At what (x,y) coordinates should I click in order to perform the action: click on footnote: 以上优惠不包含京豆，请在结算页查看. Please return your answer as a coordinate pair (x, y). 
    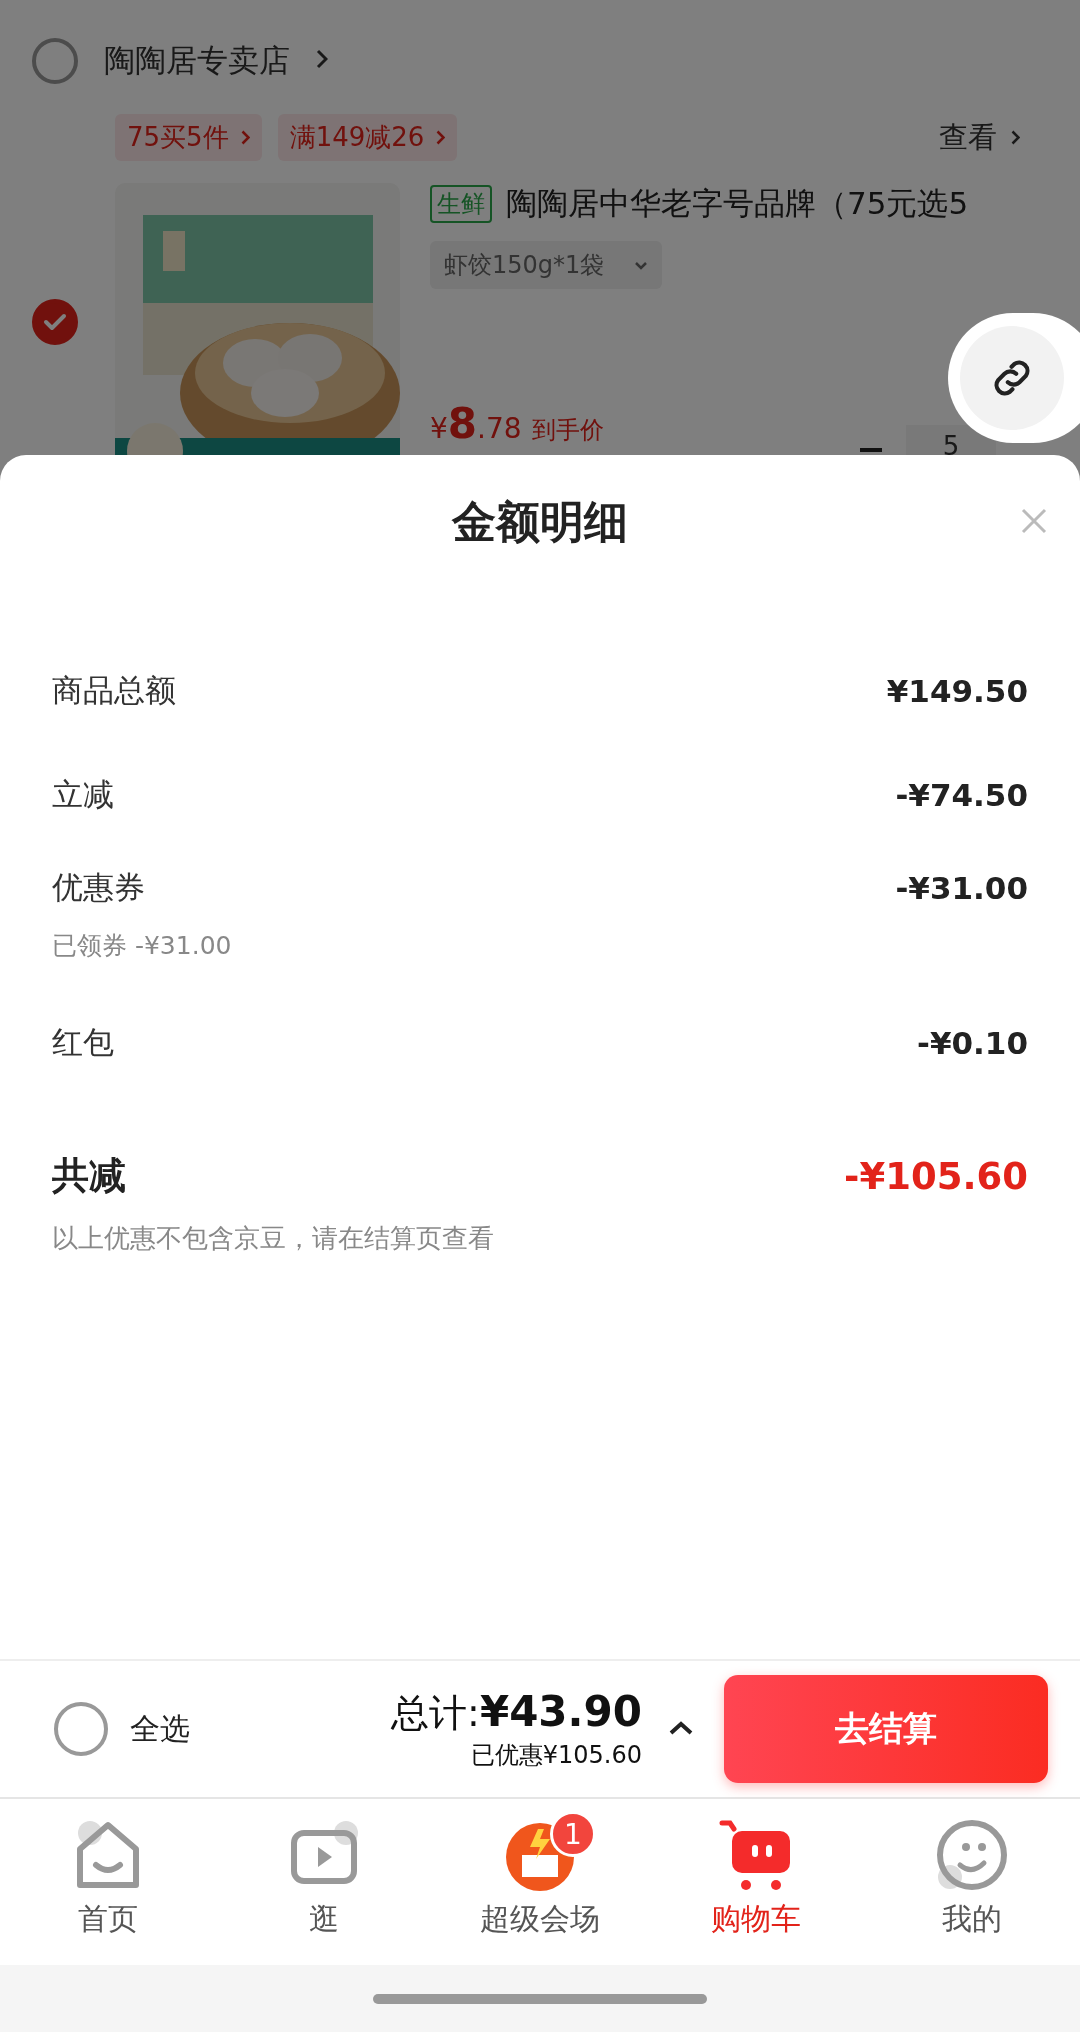
    Looking at the image, I should click on (273, 1238).